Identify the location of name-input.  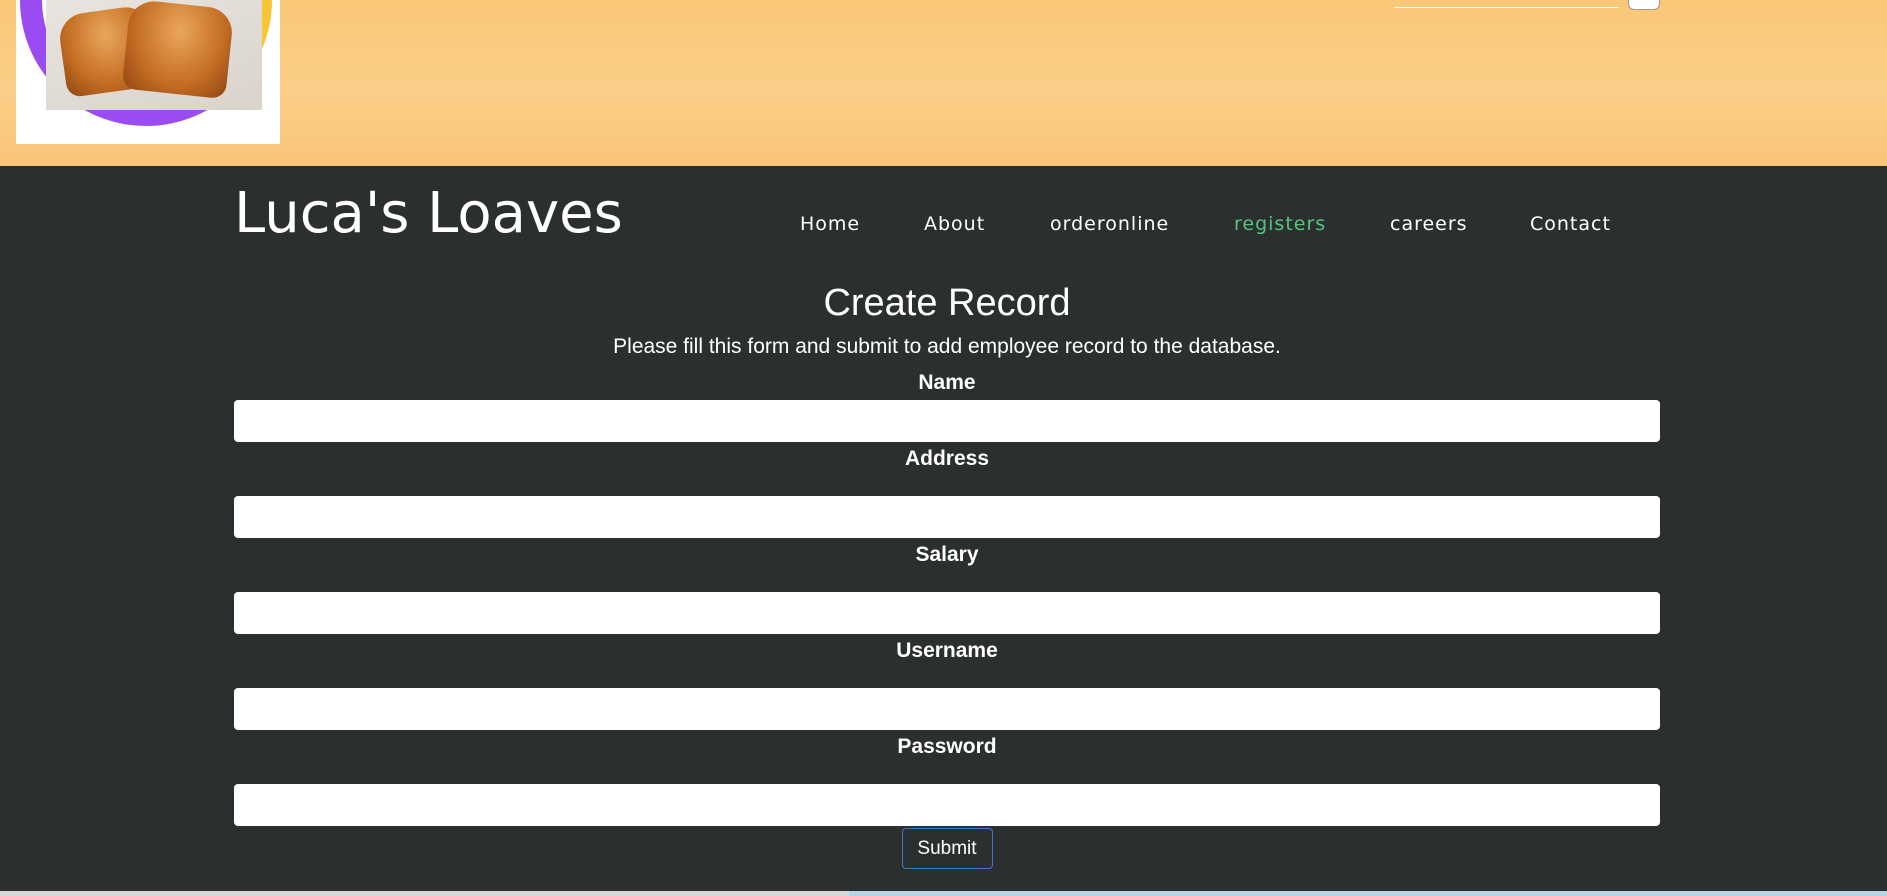
(947, 421).